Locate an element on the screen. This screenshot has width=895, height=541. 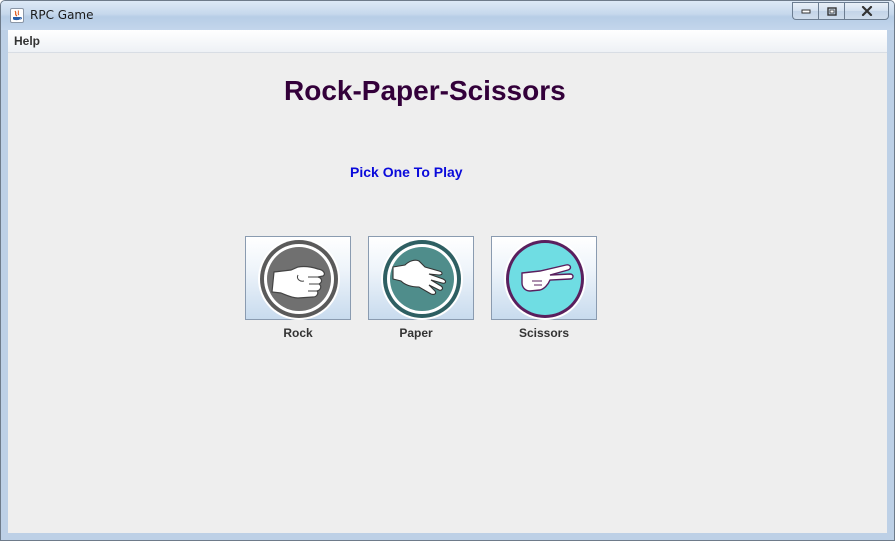
paper-button is located at coordinates (421, 278).